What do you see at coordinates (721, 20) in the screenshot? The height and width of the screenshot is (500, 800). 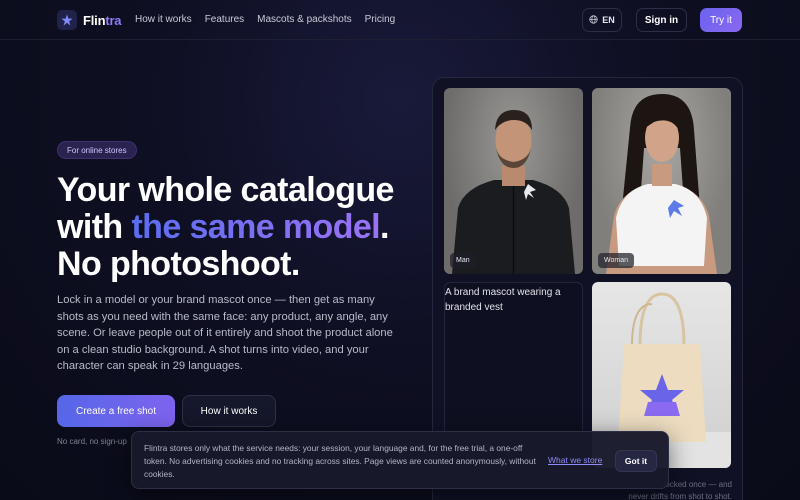 I see `try-it-button: Try it` at bounding box center [721, 20].